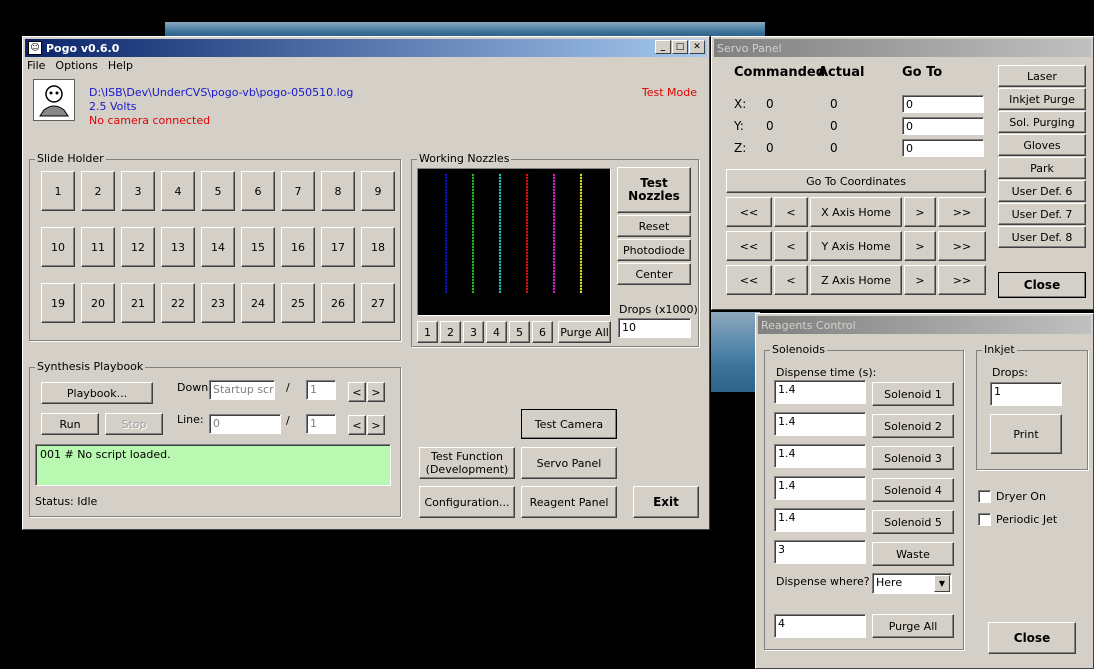 This screenshot has width=1094, height=669. Describe the element at coordinates (120, 67) in the screenshot. I see `menu-help: Help` at that location.